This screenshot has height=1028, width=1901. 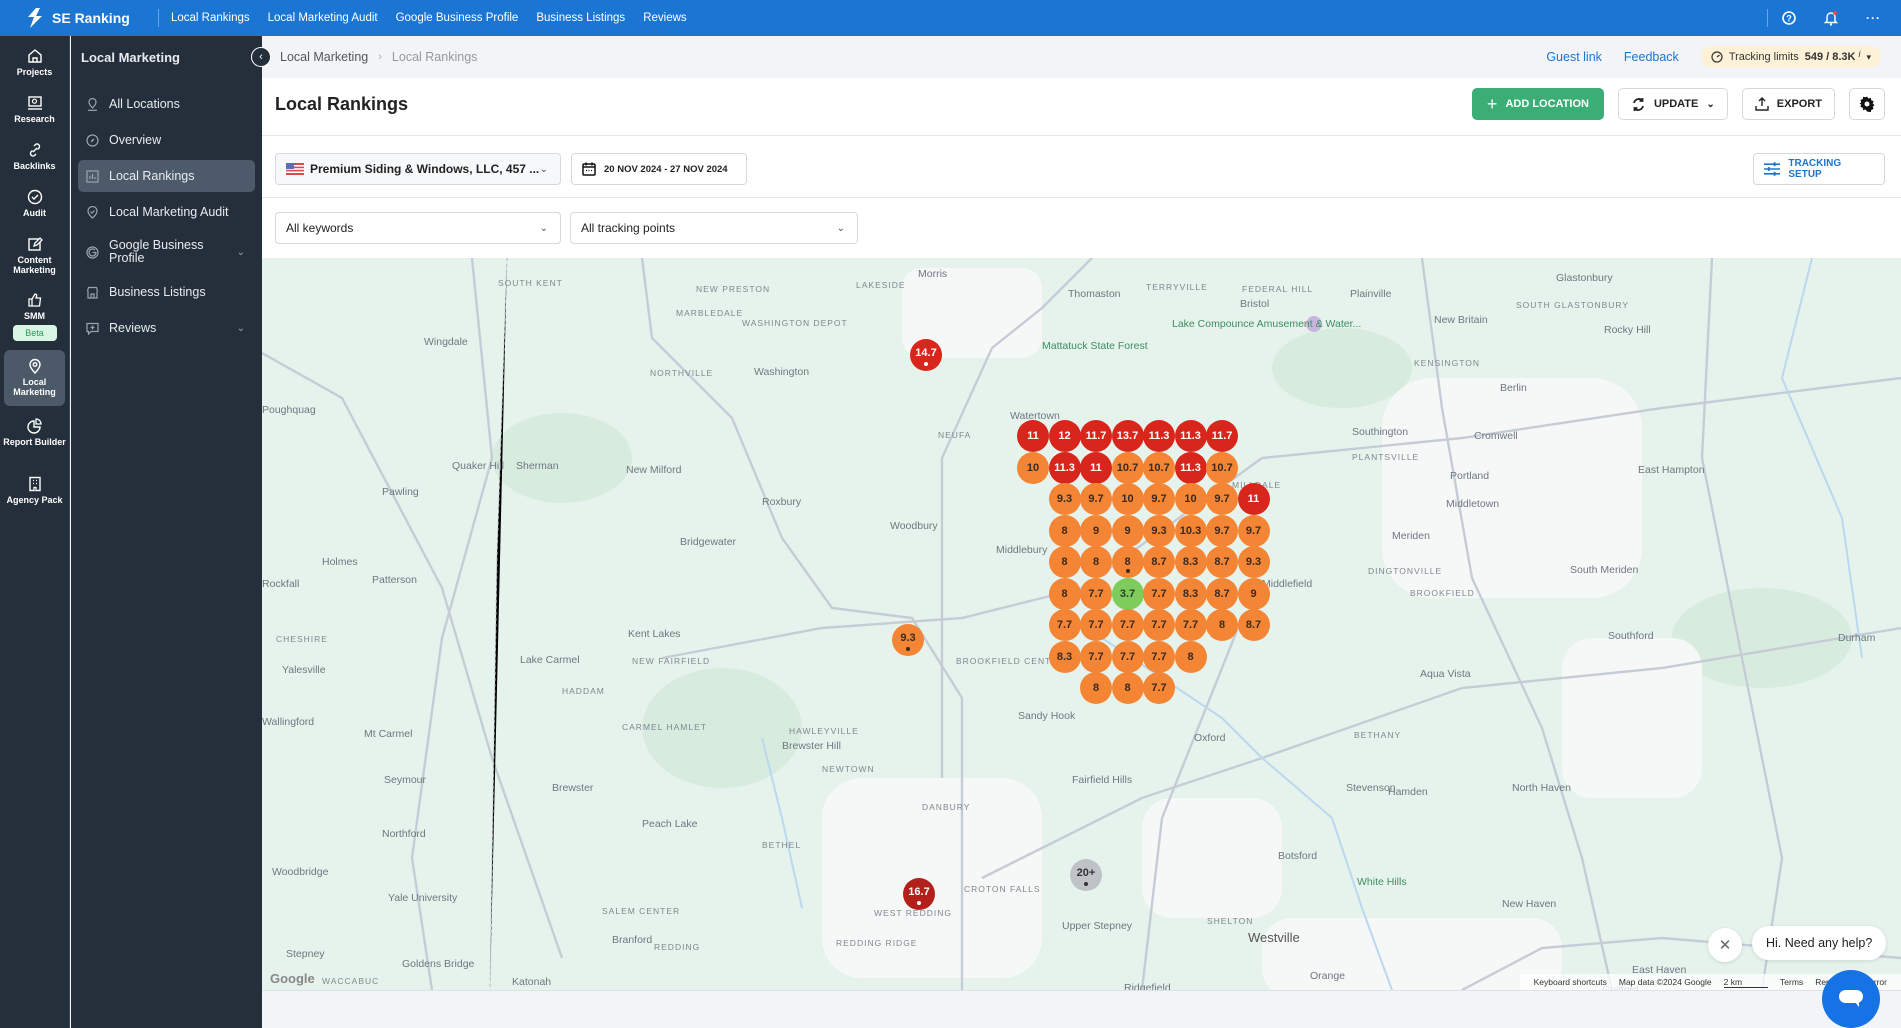 I want to click on terms-link: Terms, so click(x=1791, y=982).